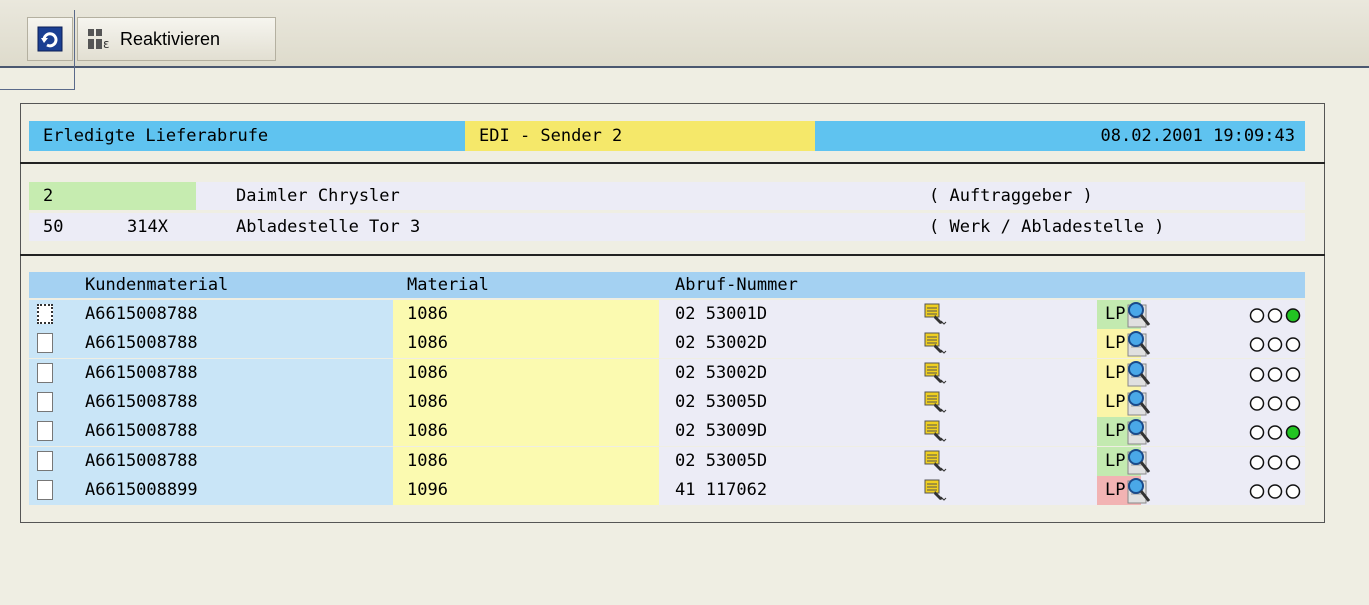 The image size is (1369, 605). I want to click on customer-row: 2 Daimler Chrysler ( Auftraggeber ), so click(667, 196).